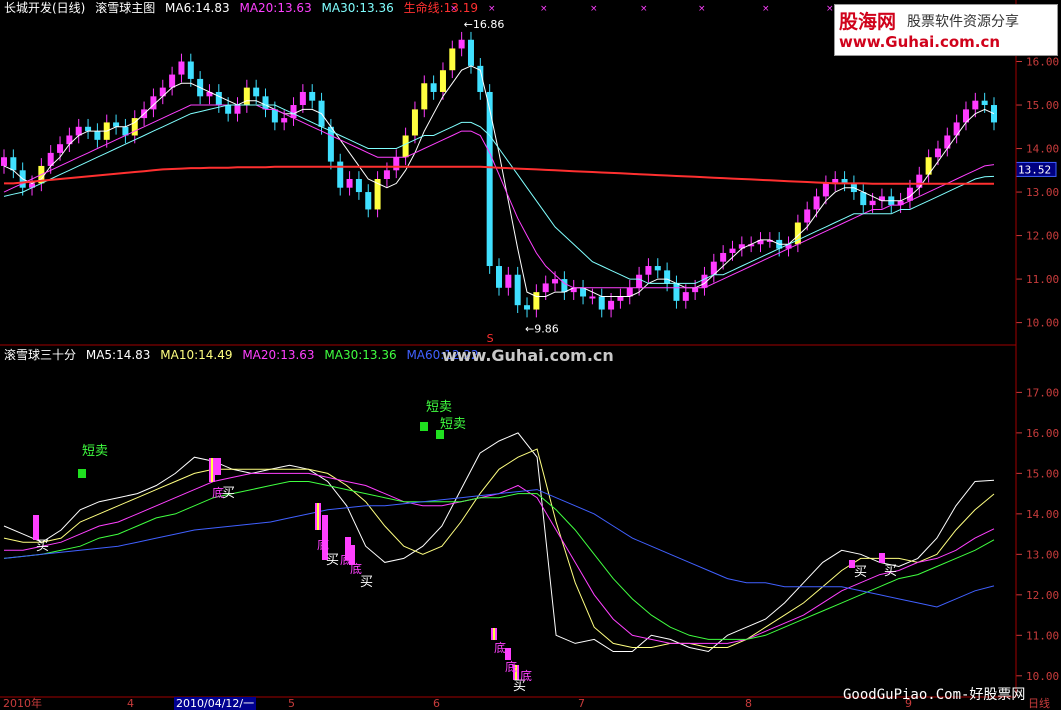 Image resolution: width=1061 pixels, height=710 pixels. Describe the element at coordinates (484, 24) in the screenshot. I see `high-label: ←16.86` at that location.